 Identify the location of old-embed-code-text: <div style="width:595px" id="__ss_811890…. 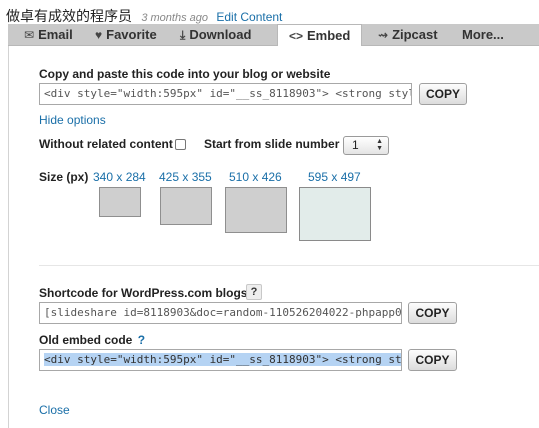
(222, 359).